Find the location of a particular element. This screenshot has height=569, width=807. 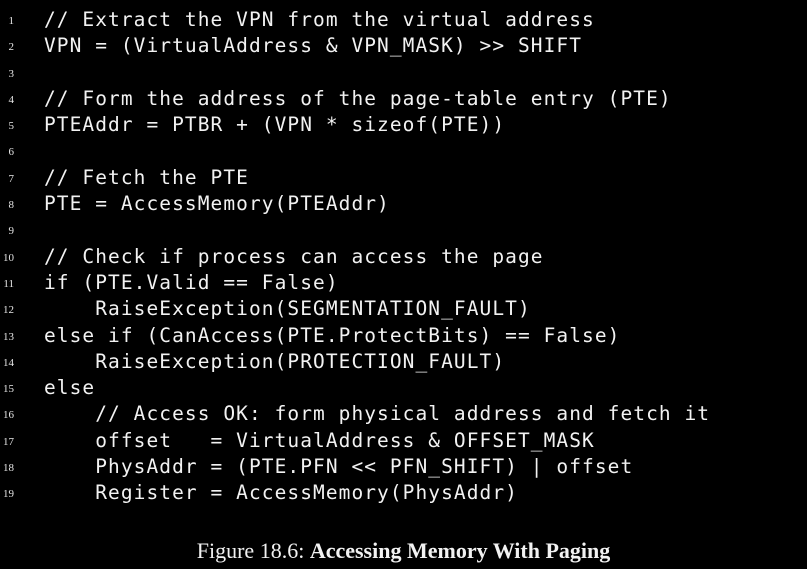

line-number: 11 is located at coordinates (8, 283).